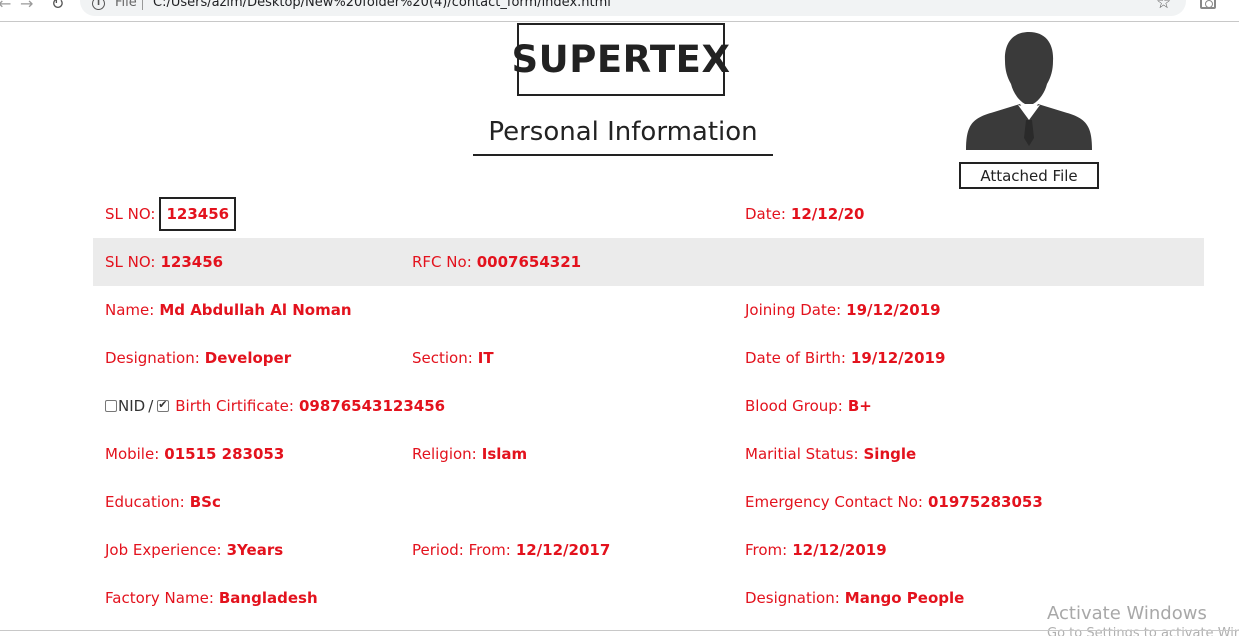 This screenshot has width=1239, height=636. I want to click on info-icon: i, so click(98, 5).